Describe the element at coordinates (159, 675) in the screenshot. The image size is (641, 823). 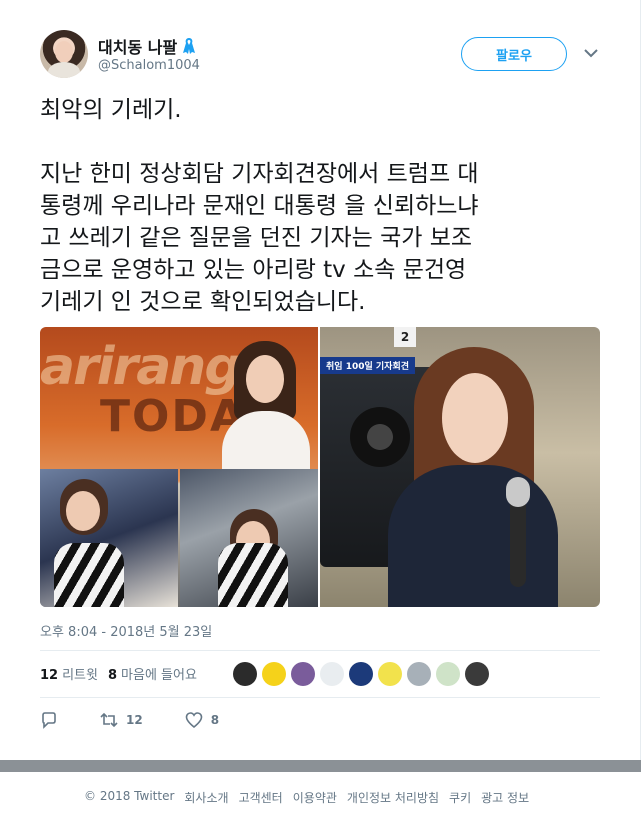
I see `likes-label: 마음에 들어요` at that location.